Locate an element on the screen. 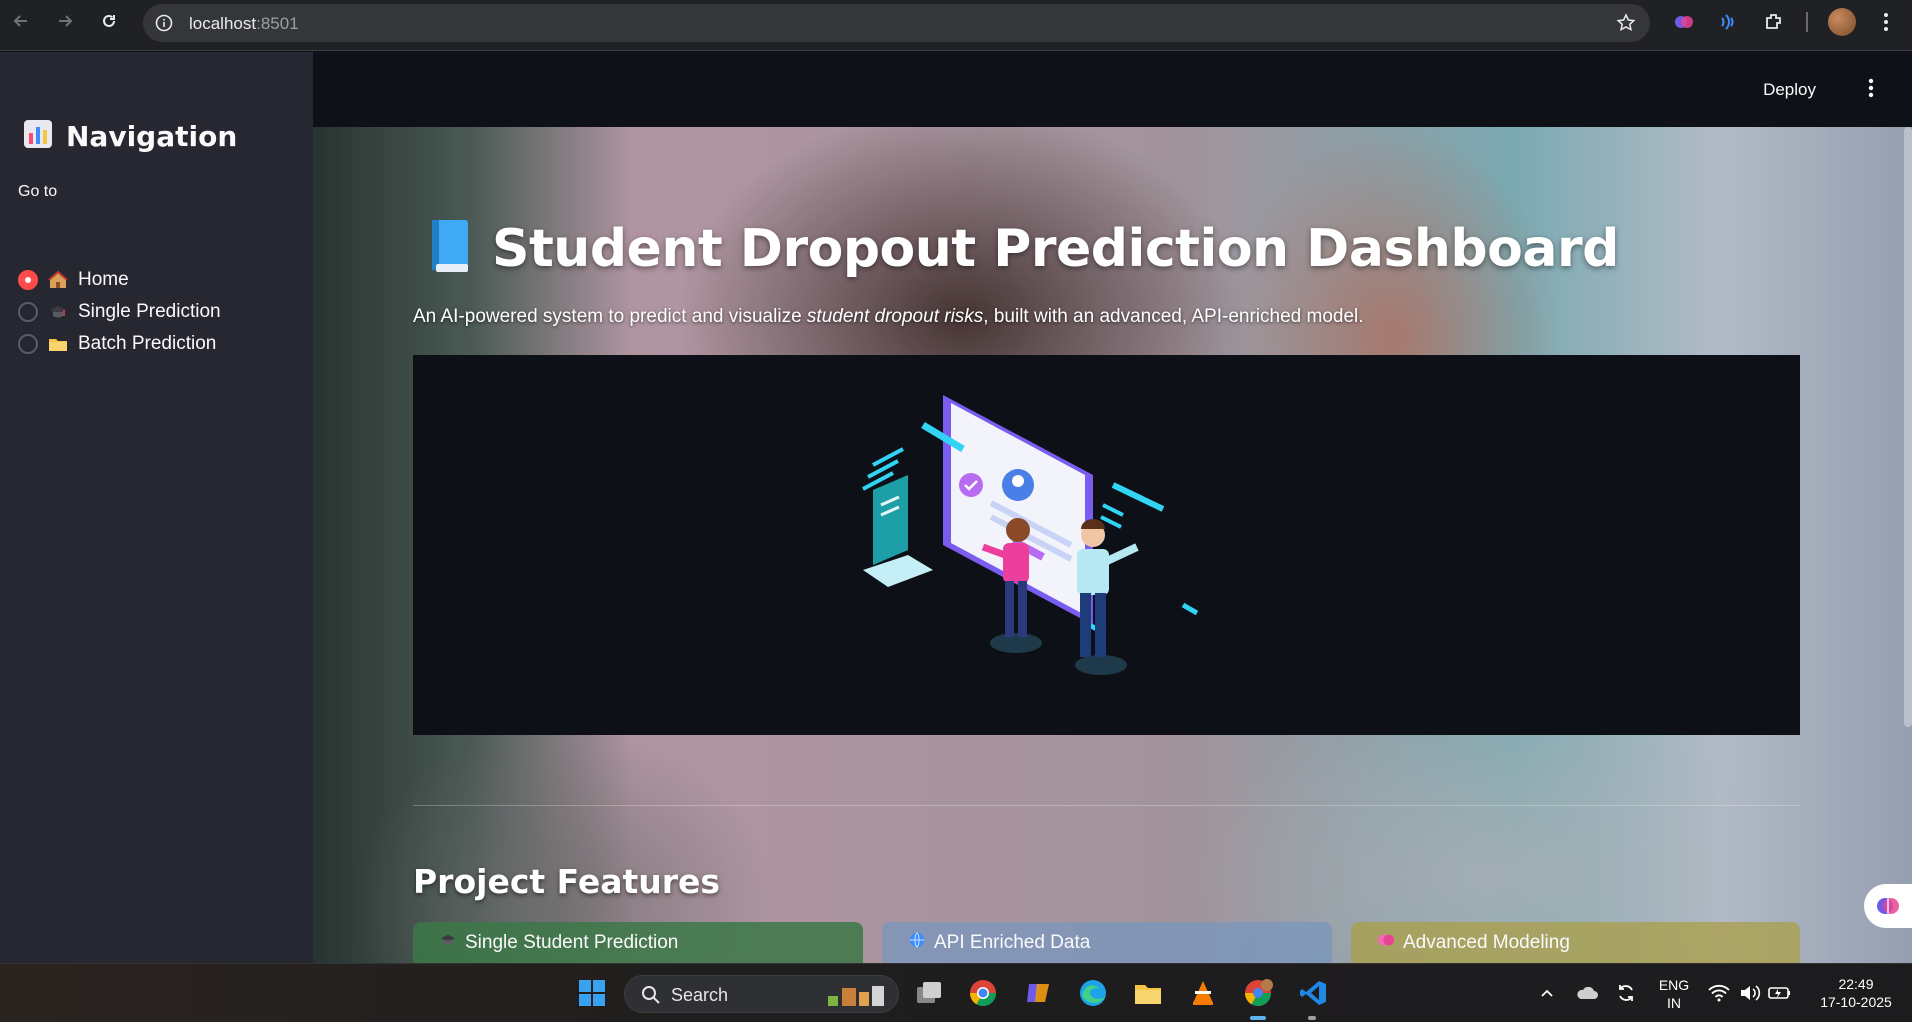 The height and width of the screenshot is (1022, 1912). url-text: localhost:8501 is located at coordinates (244, 23).